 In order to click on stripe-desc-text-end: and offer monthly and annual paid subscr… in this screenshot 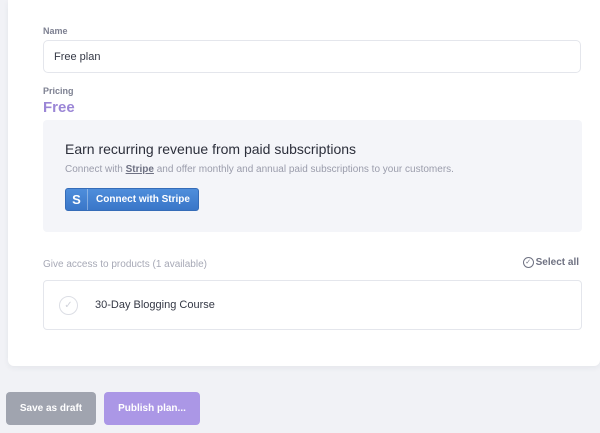, I will do `click(303, 169)`.